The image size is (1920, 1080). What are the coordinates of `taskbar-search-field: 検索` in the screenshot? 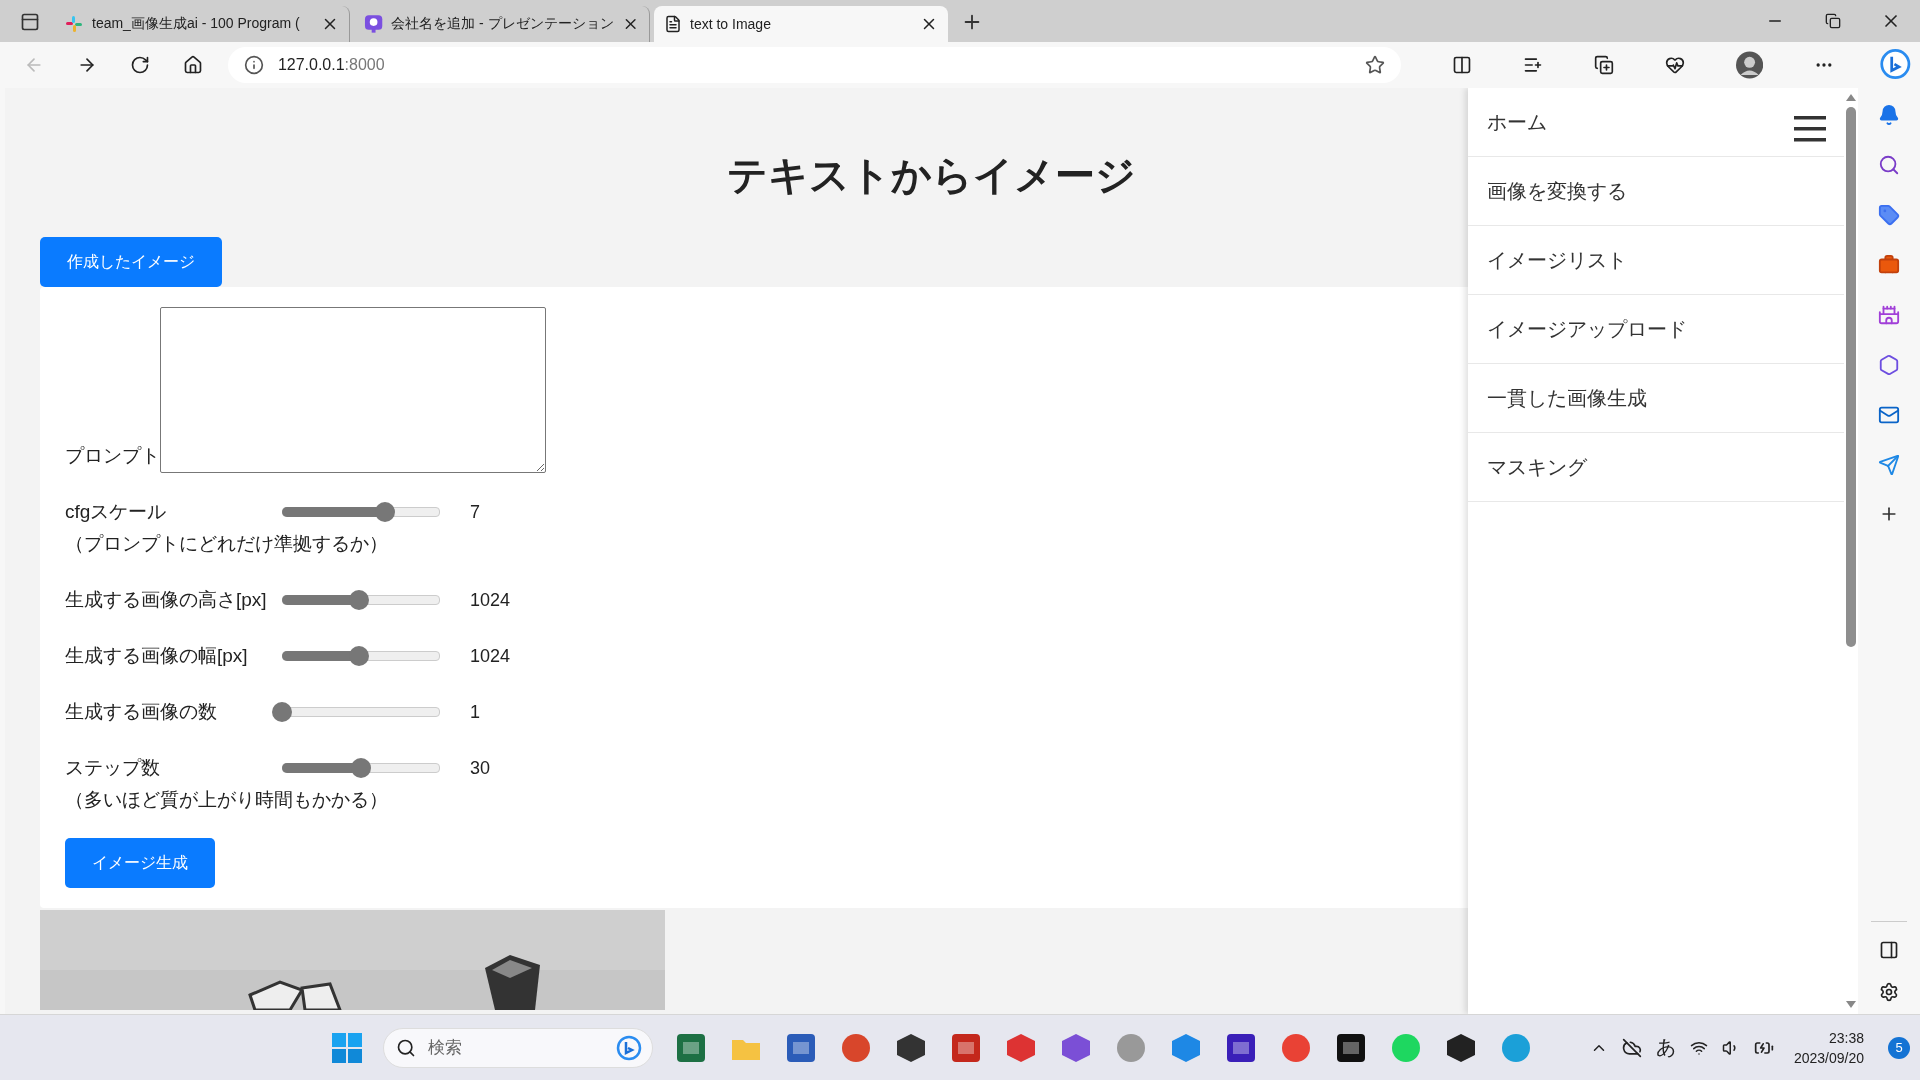 It's located at (518, 1047).